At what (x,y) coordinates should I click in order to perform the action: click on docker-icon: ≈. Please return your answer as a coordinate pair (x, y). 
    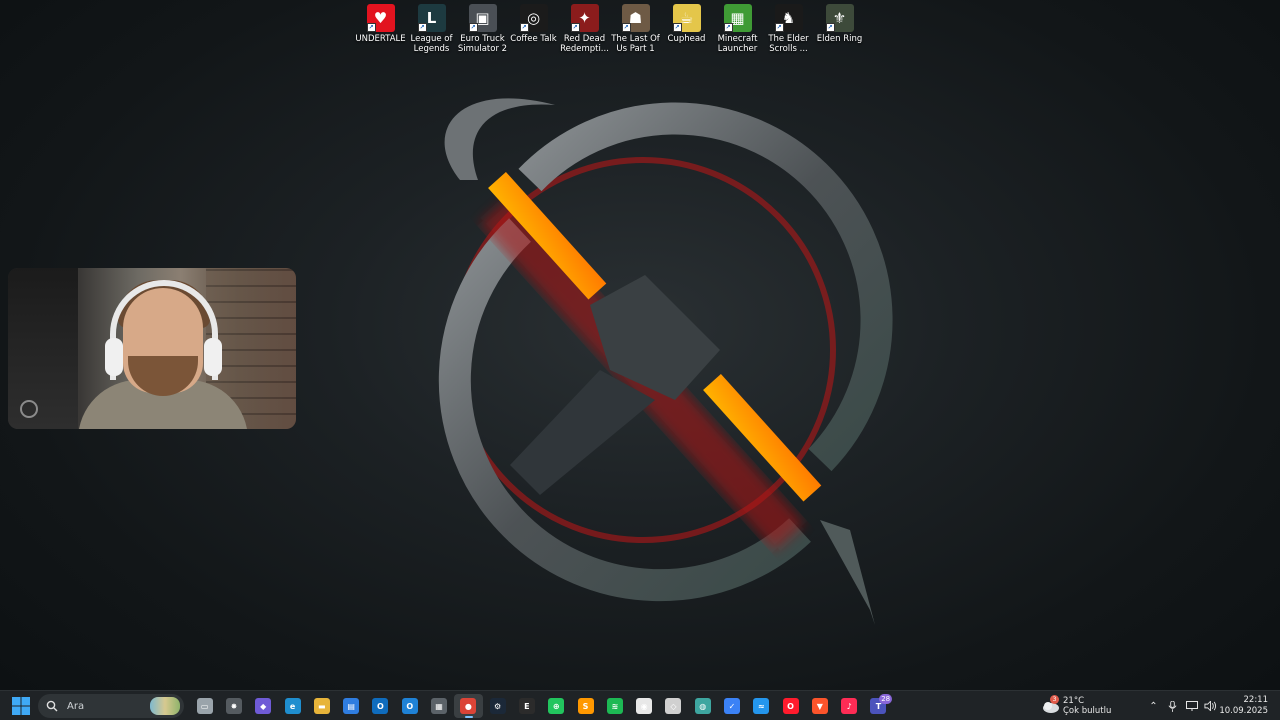
    Looking at the image, I should click on (761, 706).